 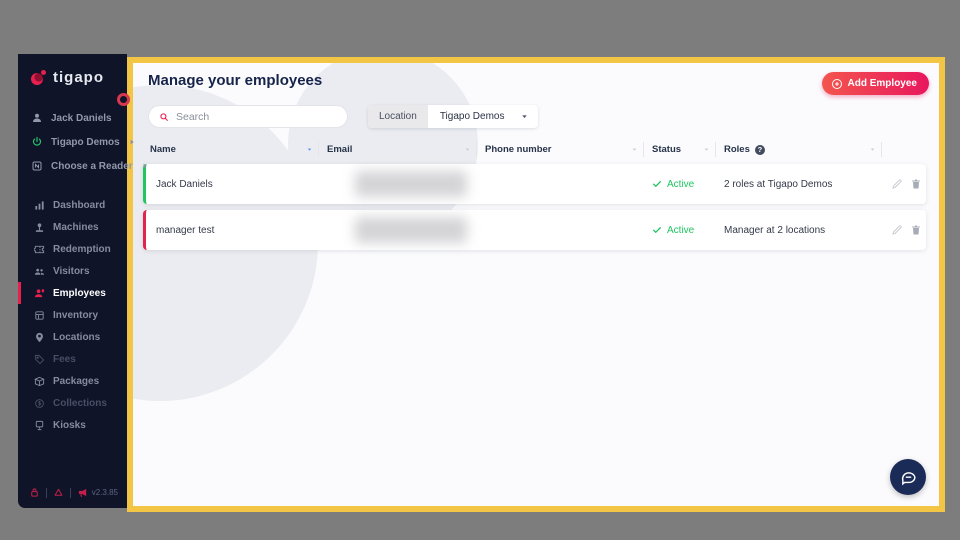 What do you see at coordinates (398, 149) in the screenshot?
I see `column-header-email: Email` at bounding box center [398, 149].